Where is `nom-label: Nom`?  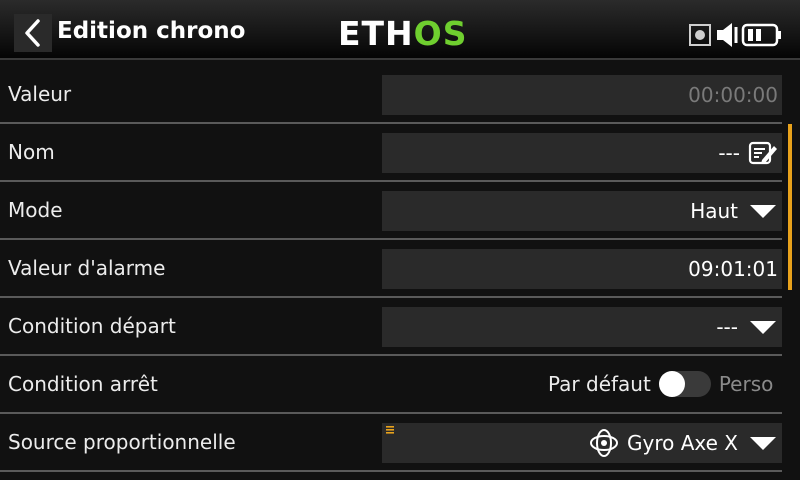 nom-label: Nom is located at coordinates (31, 152).